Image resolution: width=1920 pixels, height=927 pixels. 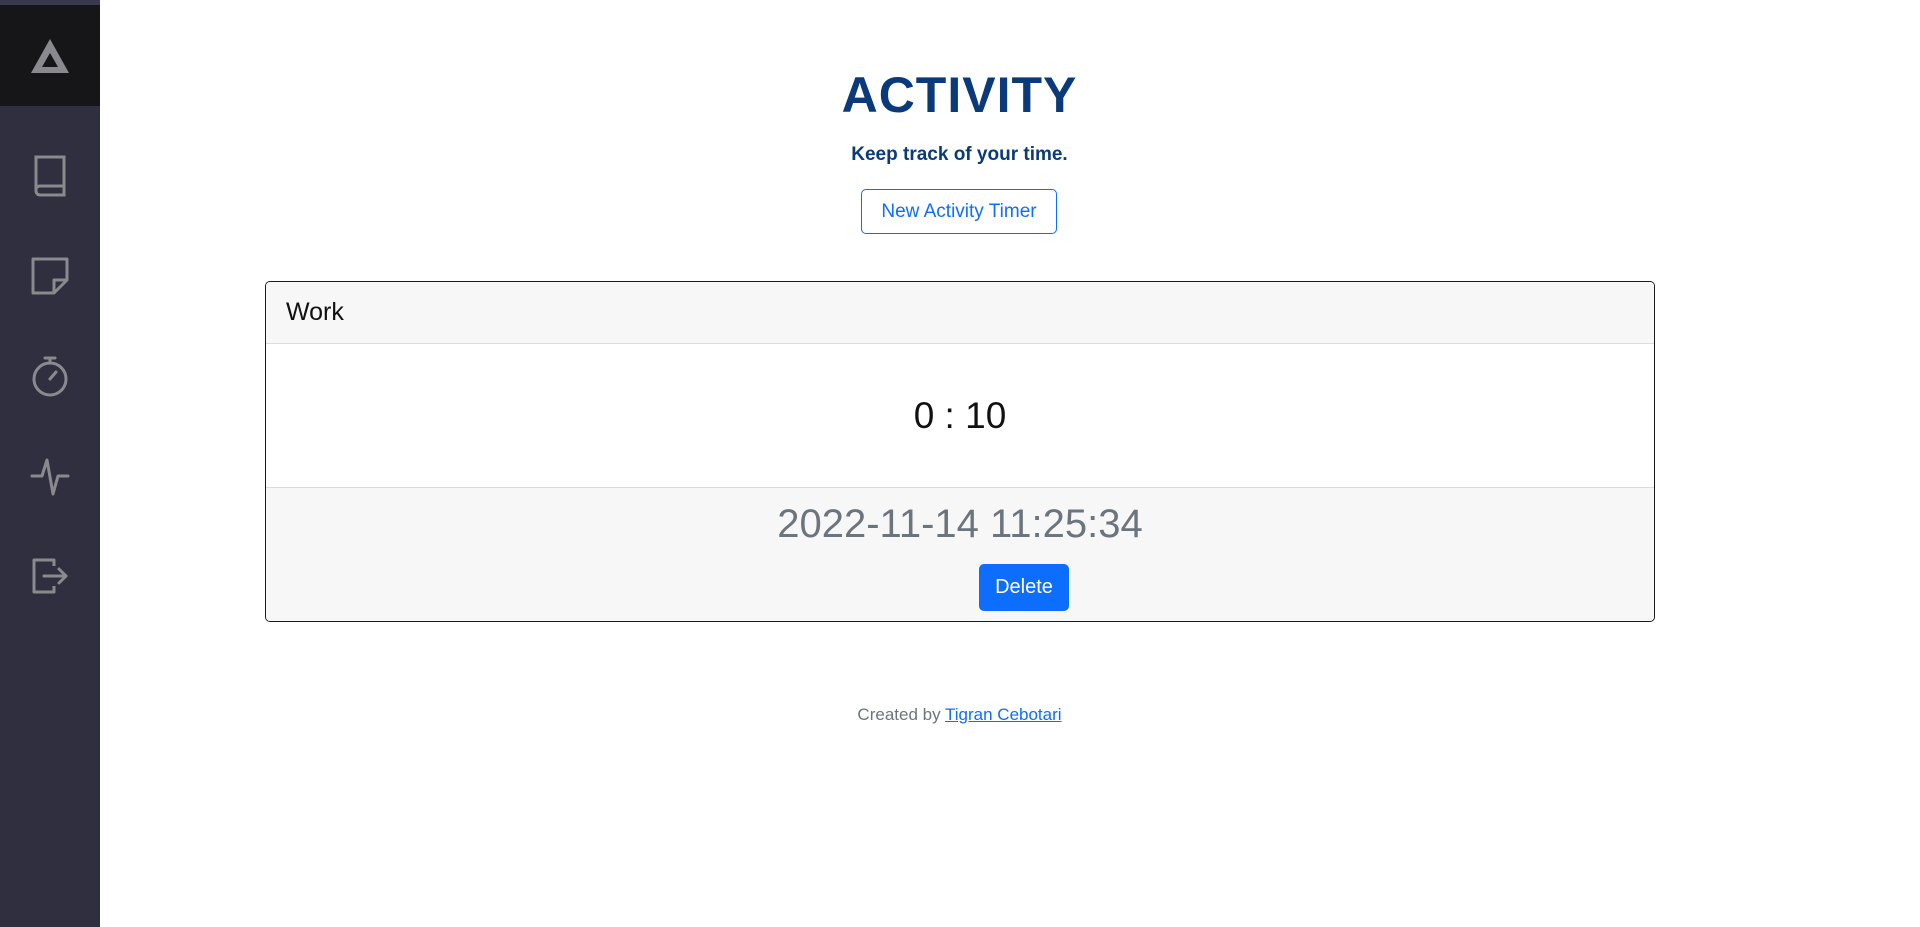 I want to click on sidebar-item-logout, so click(x=50, y=576).